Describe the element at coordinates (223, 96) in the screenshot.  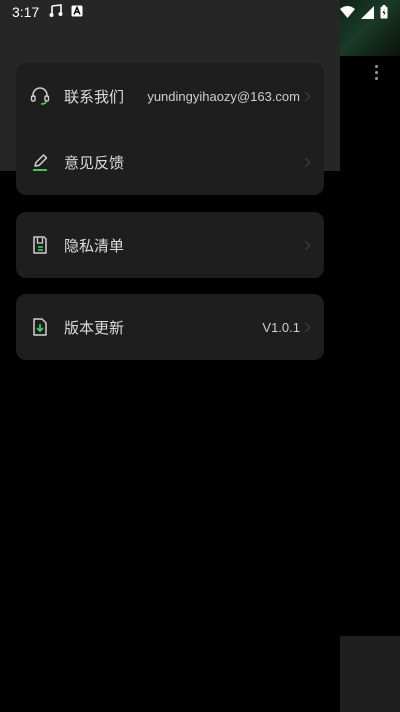
I see `contact-email: yundingyihaozy@163.com` at that location.